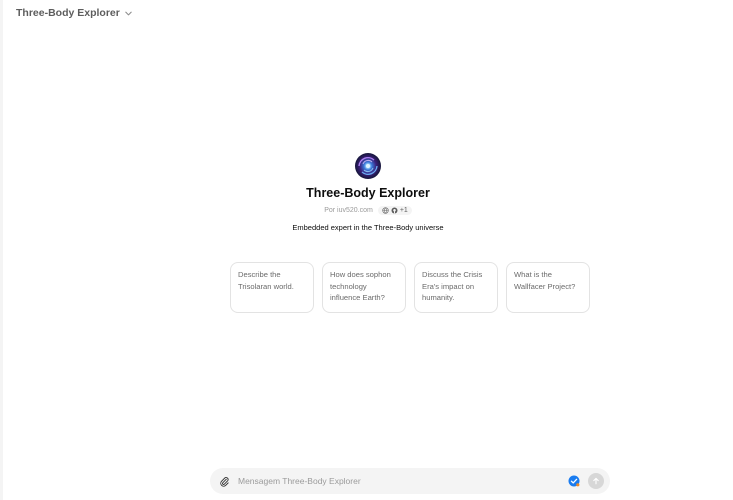  I want to click on vortex-logo-icon, so click(368, 166).